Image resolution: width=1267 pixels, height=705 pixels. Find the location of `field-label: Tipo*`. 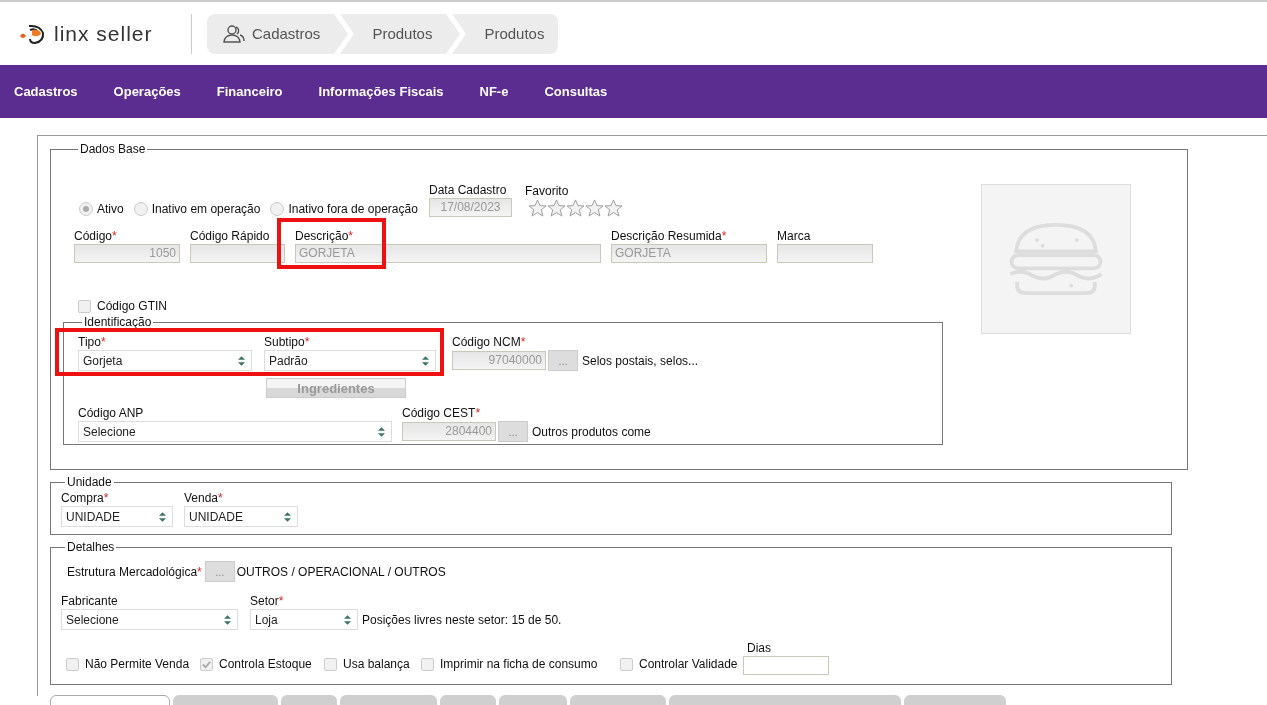

field-label: Tipo* is located at coordinates (92, 342).